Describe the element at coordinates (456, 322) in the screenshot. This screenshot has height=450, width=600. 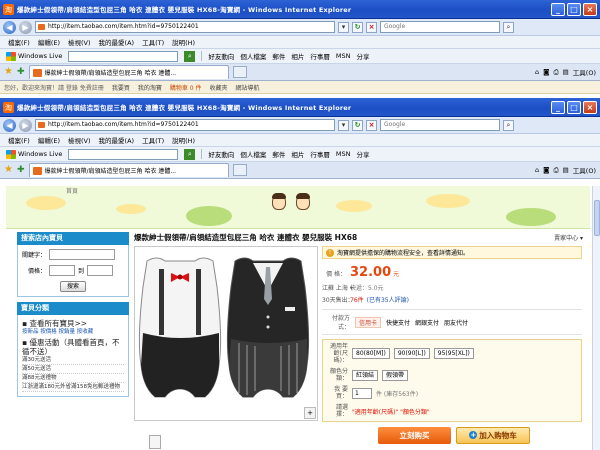
I see `pay-friend: 朋友代付` at that location.